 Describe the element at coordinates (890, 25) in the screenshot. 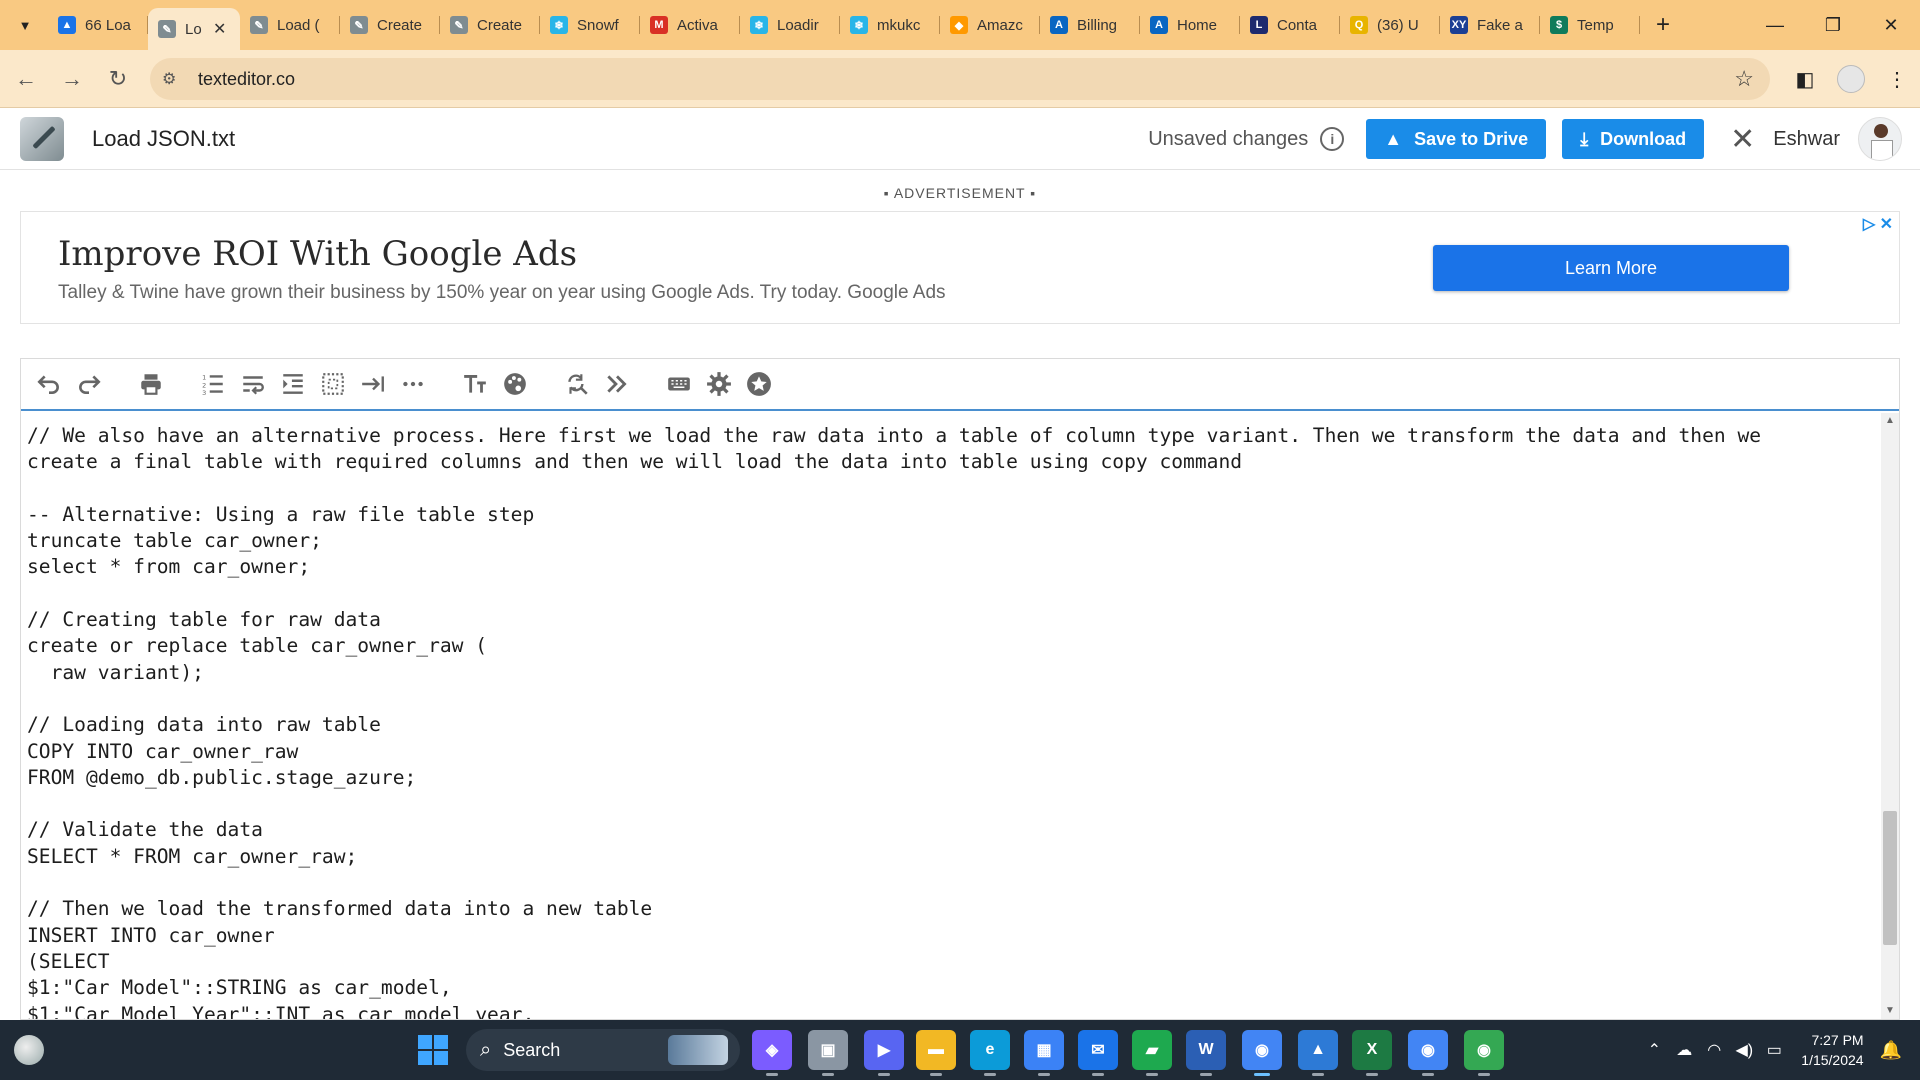

I see `browser-tab: ❄ mkukc` at that location.